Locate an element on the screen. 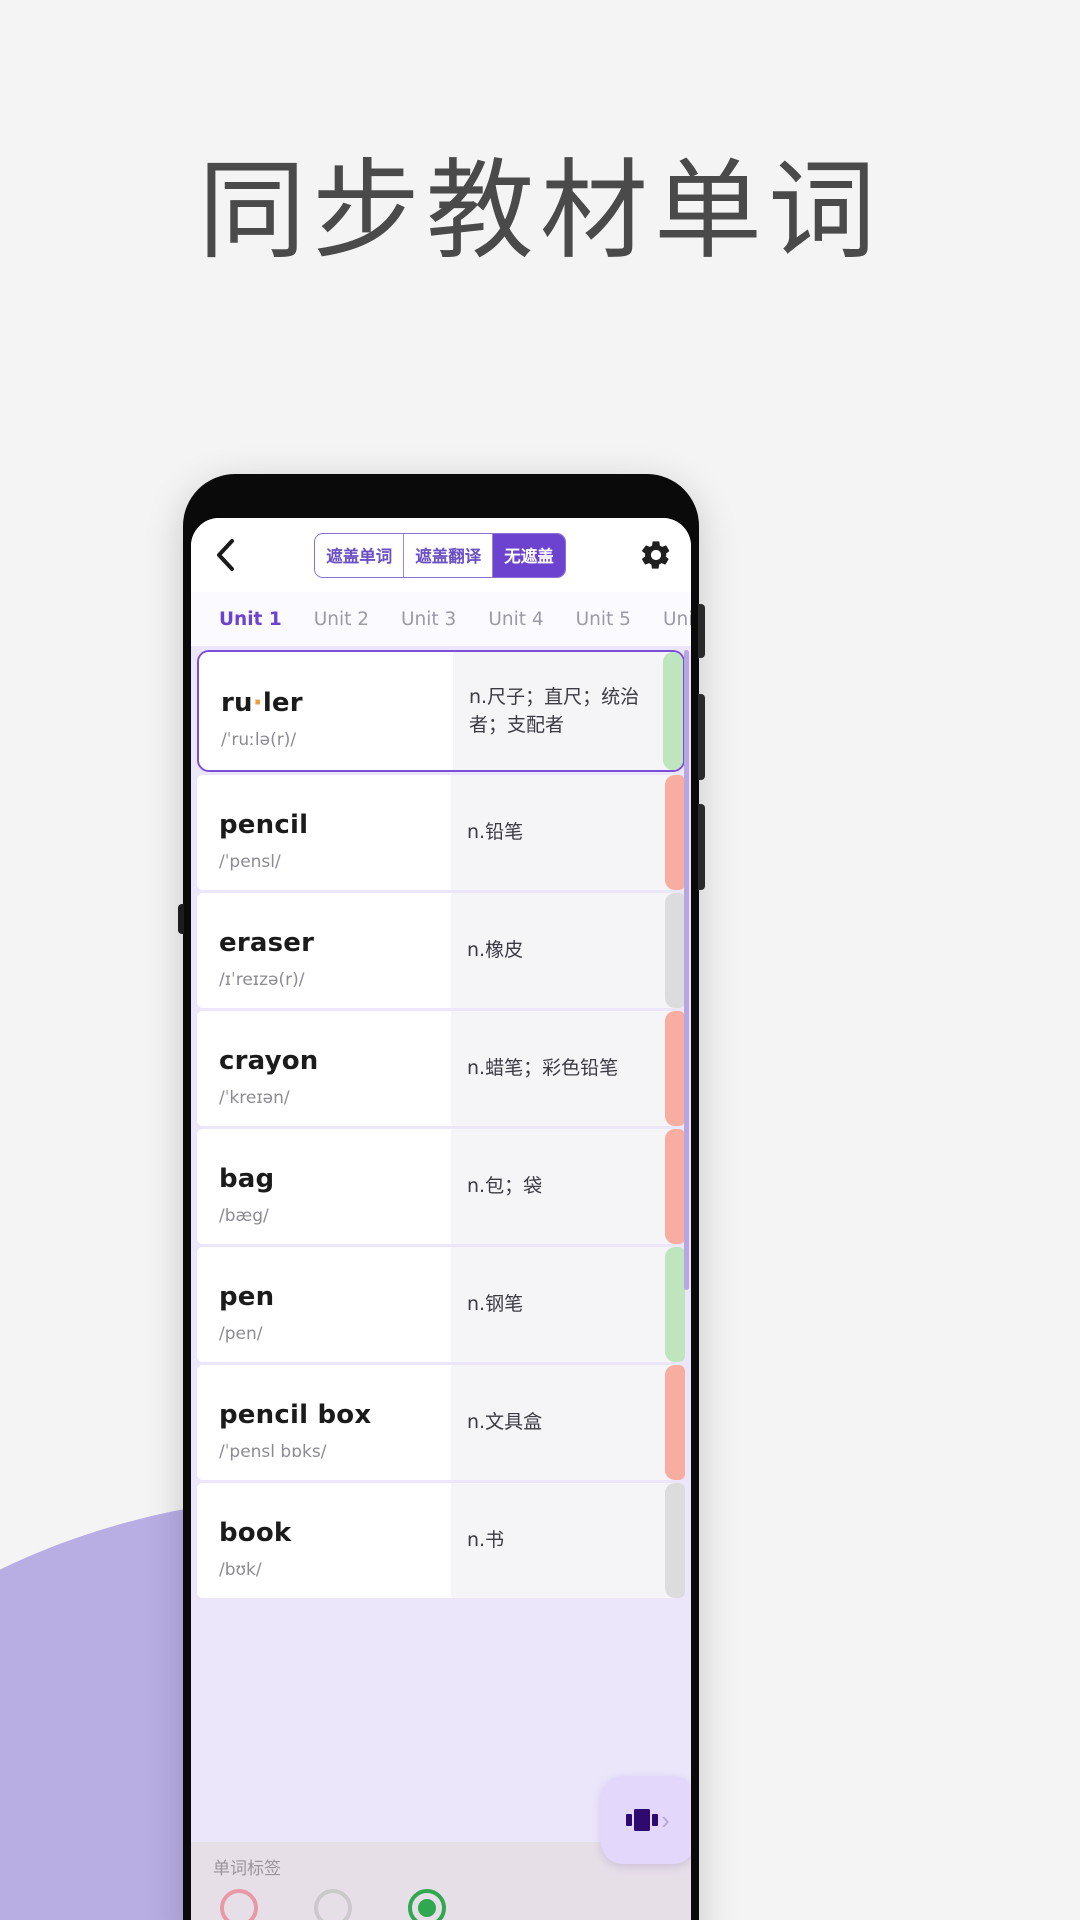 The image size is (1080, 1920). table-row: eraser /ɪˈreɪzə(r)/ n.橡皮 is located at coordinates (441, 950).